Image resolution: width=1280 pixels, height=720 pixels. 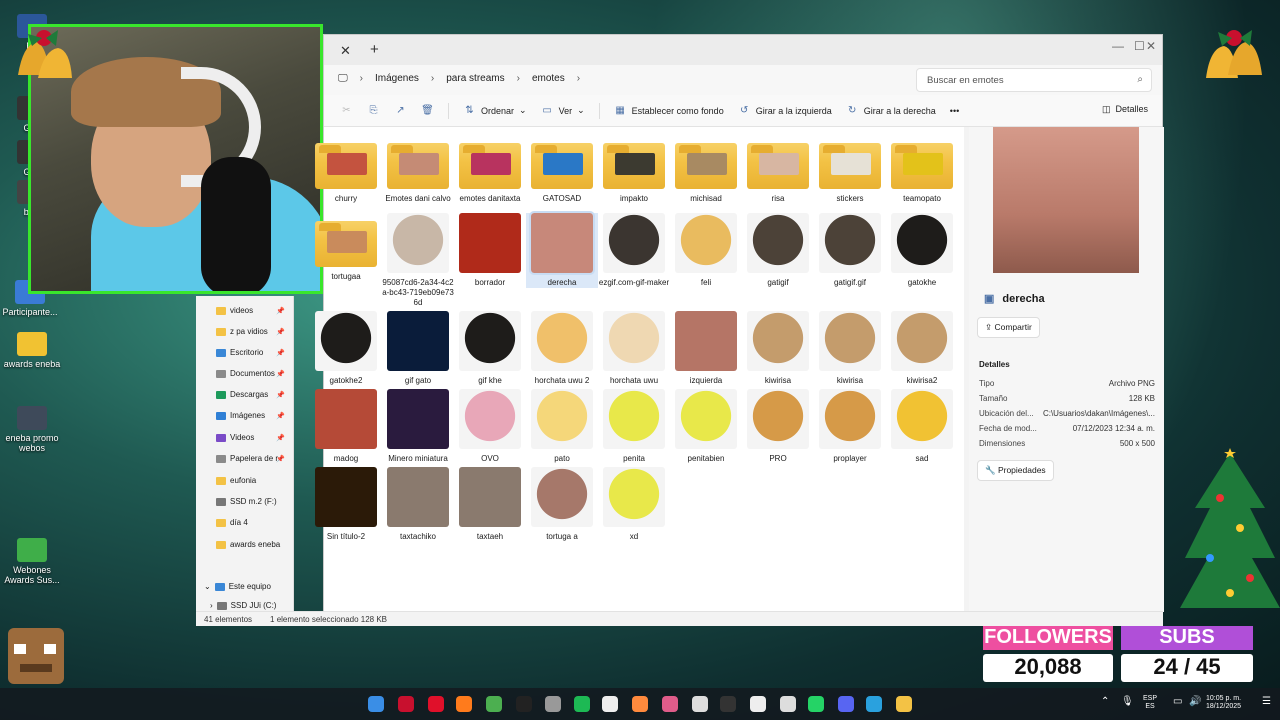 I want to click on image-file-item: OVO, so click(x=490, y=426).